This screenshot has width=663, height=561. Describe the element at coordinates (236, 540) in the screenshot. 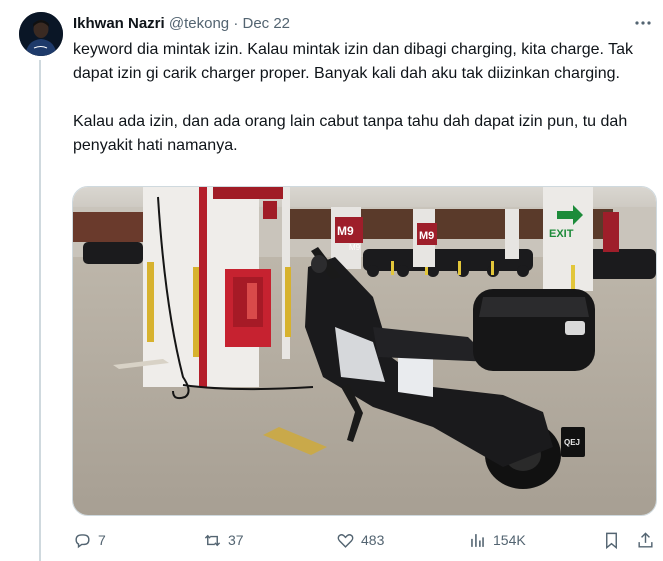

I see `repost-count: 37` at that location.